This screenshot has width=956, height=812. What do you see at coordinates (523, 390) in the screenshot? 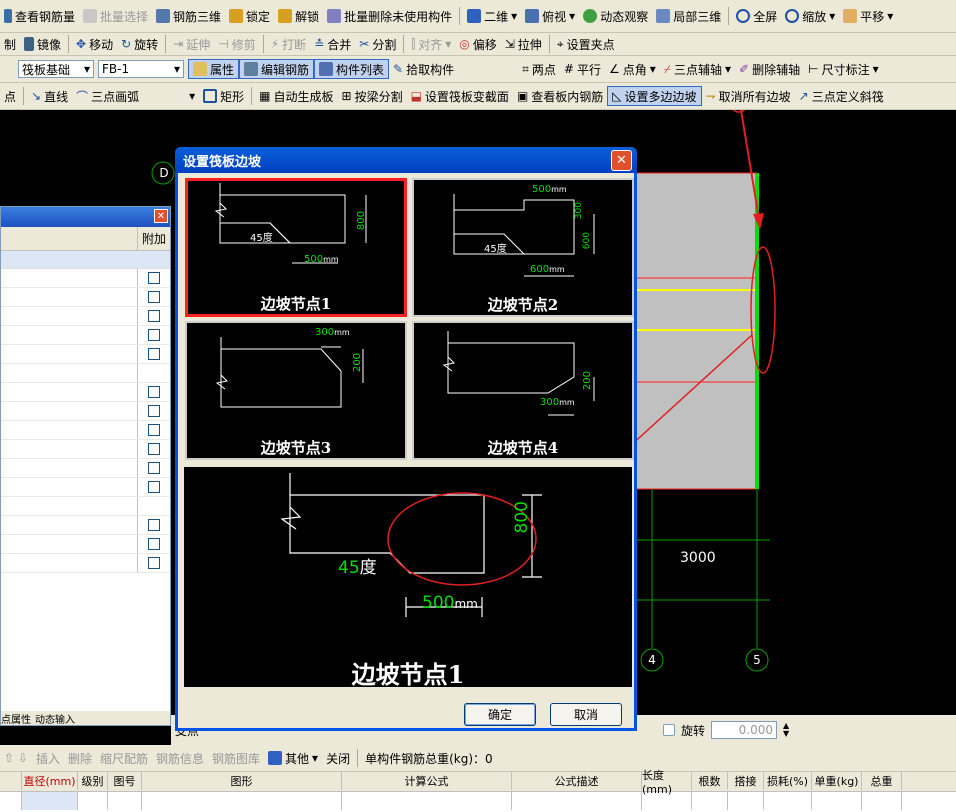
I see `slope-node-4-card: 300mm 200 边坡节点4` at bounding box center [523, 390].